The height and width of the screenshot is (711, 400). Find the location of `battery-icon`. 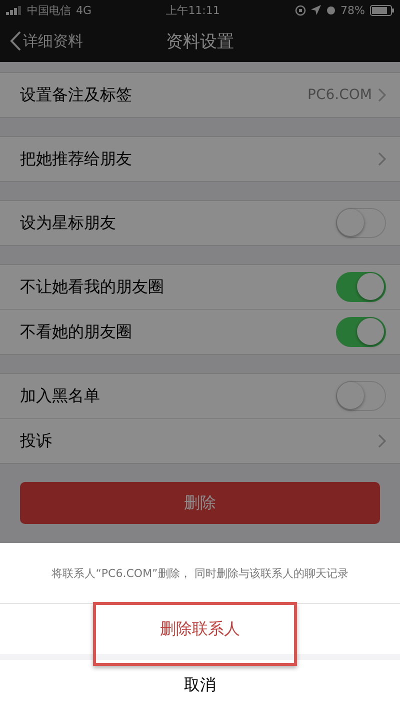

battery-icon is located at coordinates (382, 10).